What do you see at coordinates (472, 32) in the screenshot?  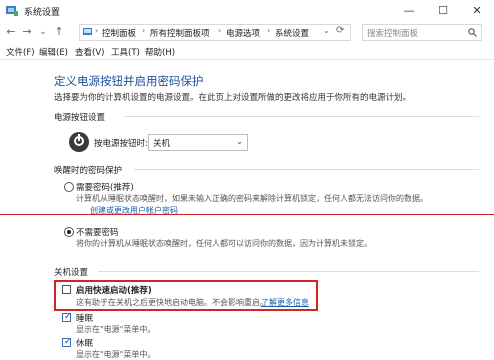 I see `search-icon` at bounding box center [472, 32].